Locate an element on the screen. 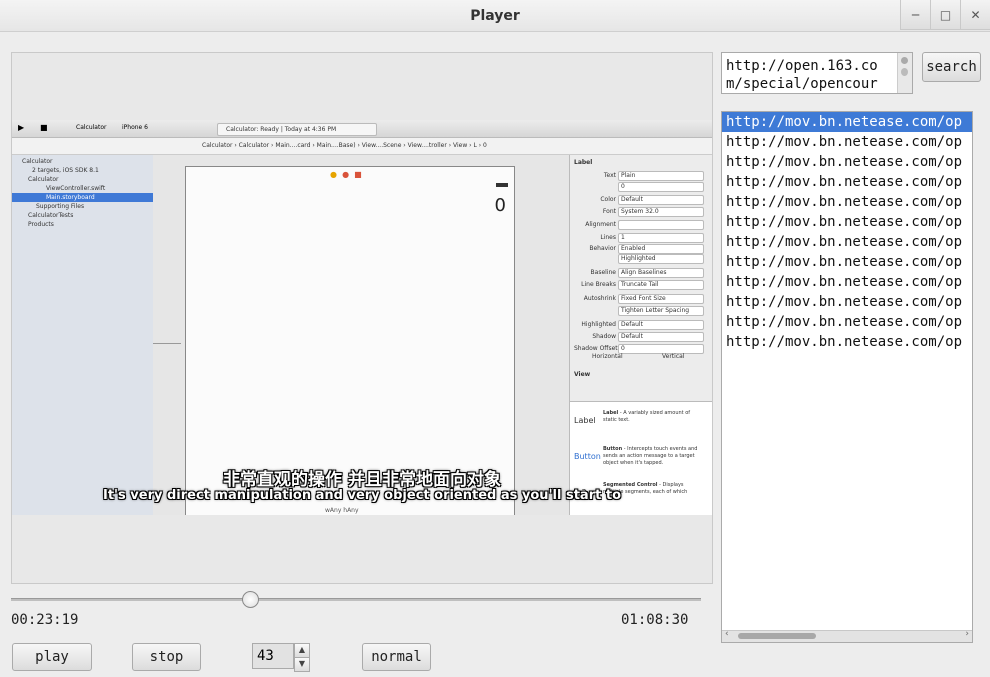 This screenshot has width=990, height=677. url-input: http://open.163.com/special/opencour is located at coordinates (817, 73).